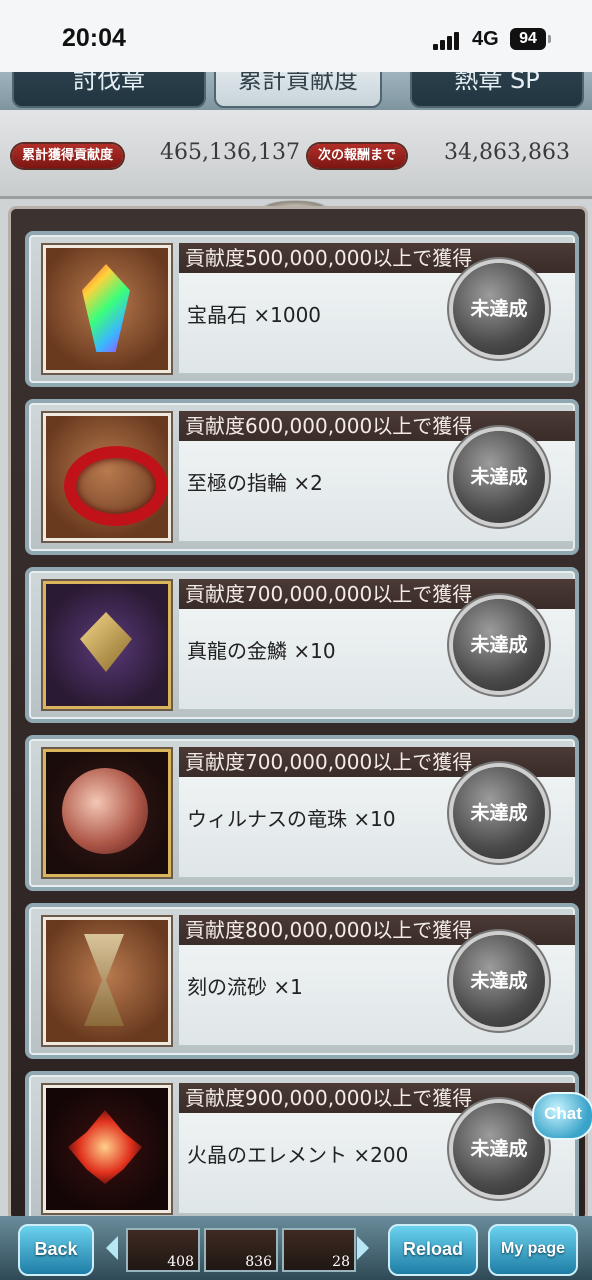  I want to click on network-label: 4G, so click(485, 39).